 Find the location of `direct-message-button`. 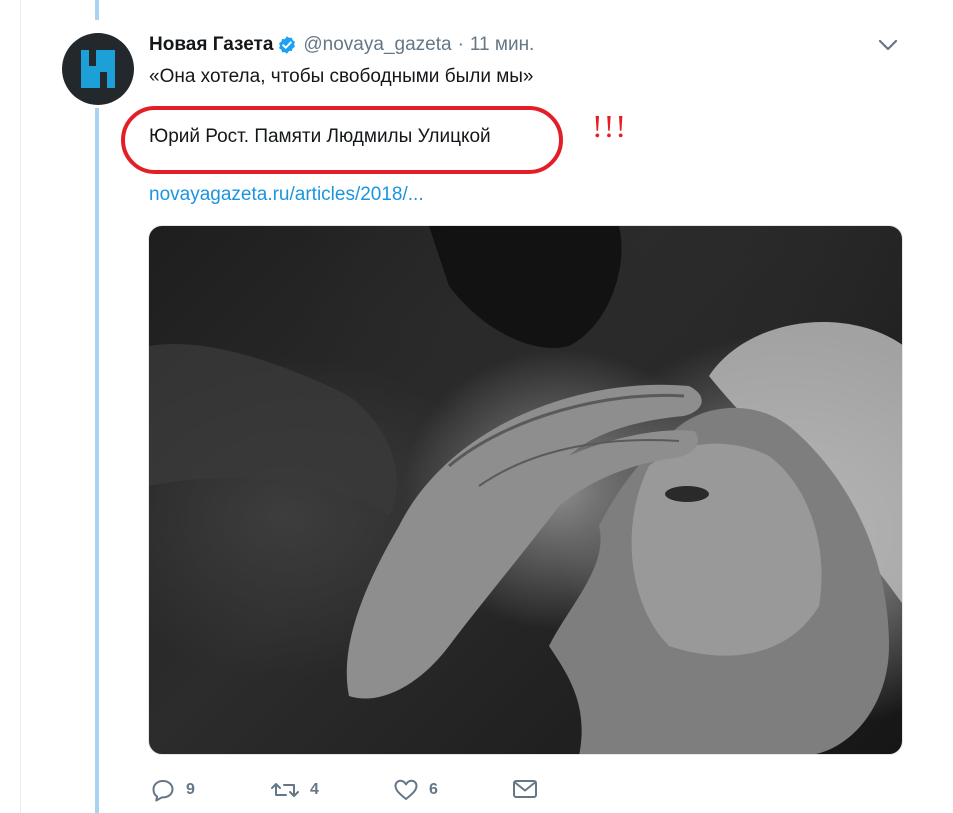

direct-message-button is located at coordinates (525, 789).